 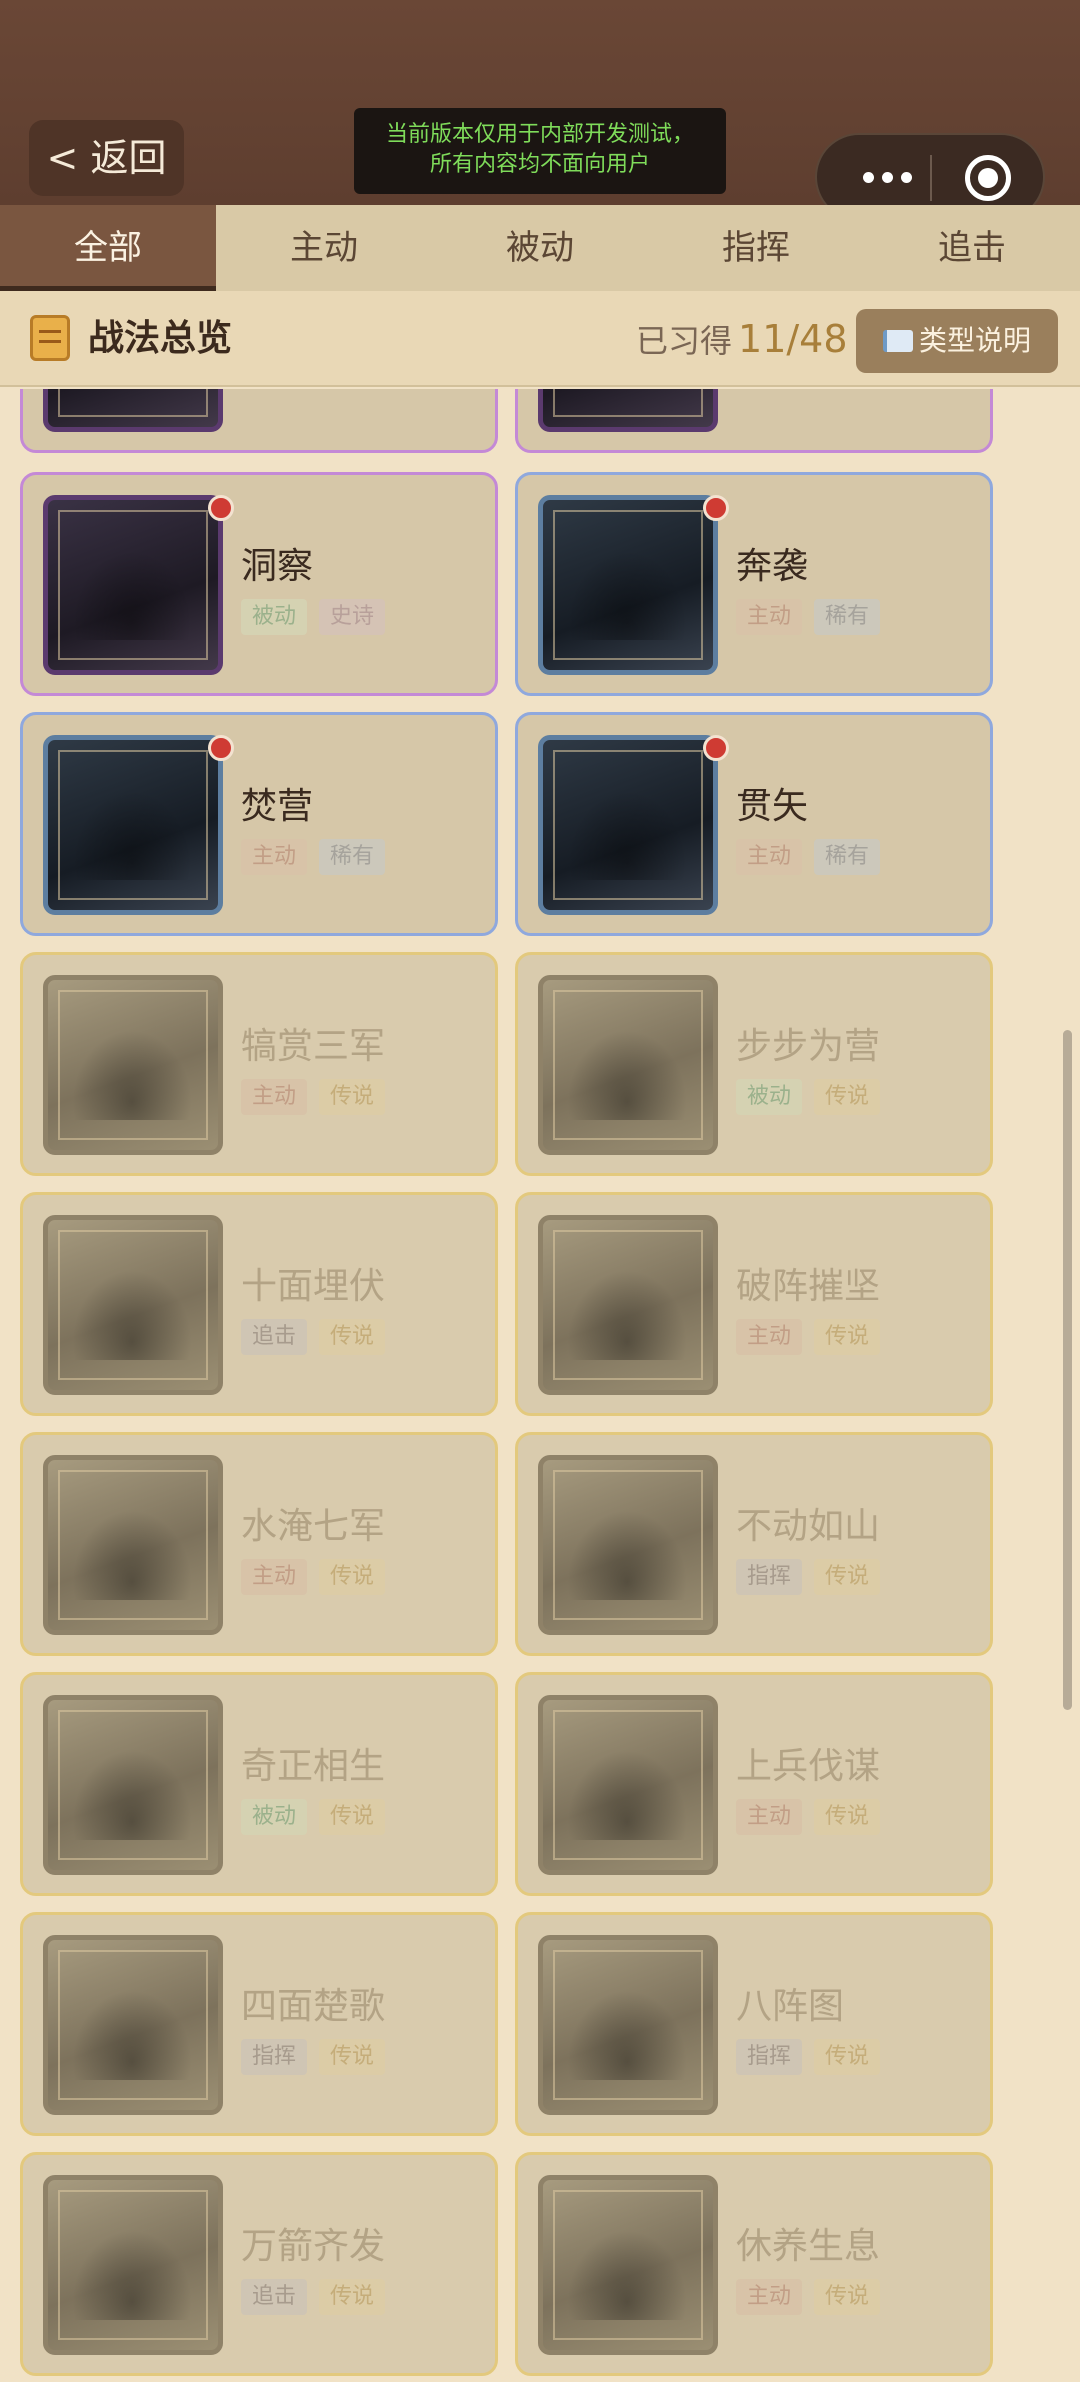 What do you see at coordinates (957, 341) in the screenshot?
I see `type-info-button: 类型说明` at bounding box center [957, 341].